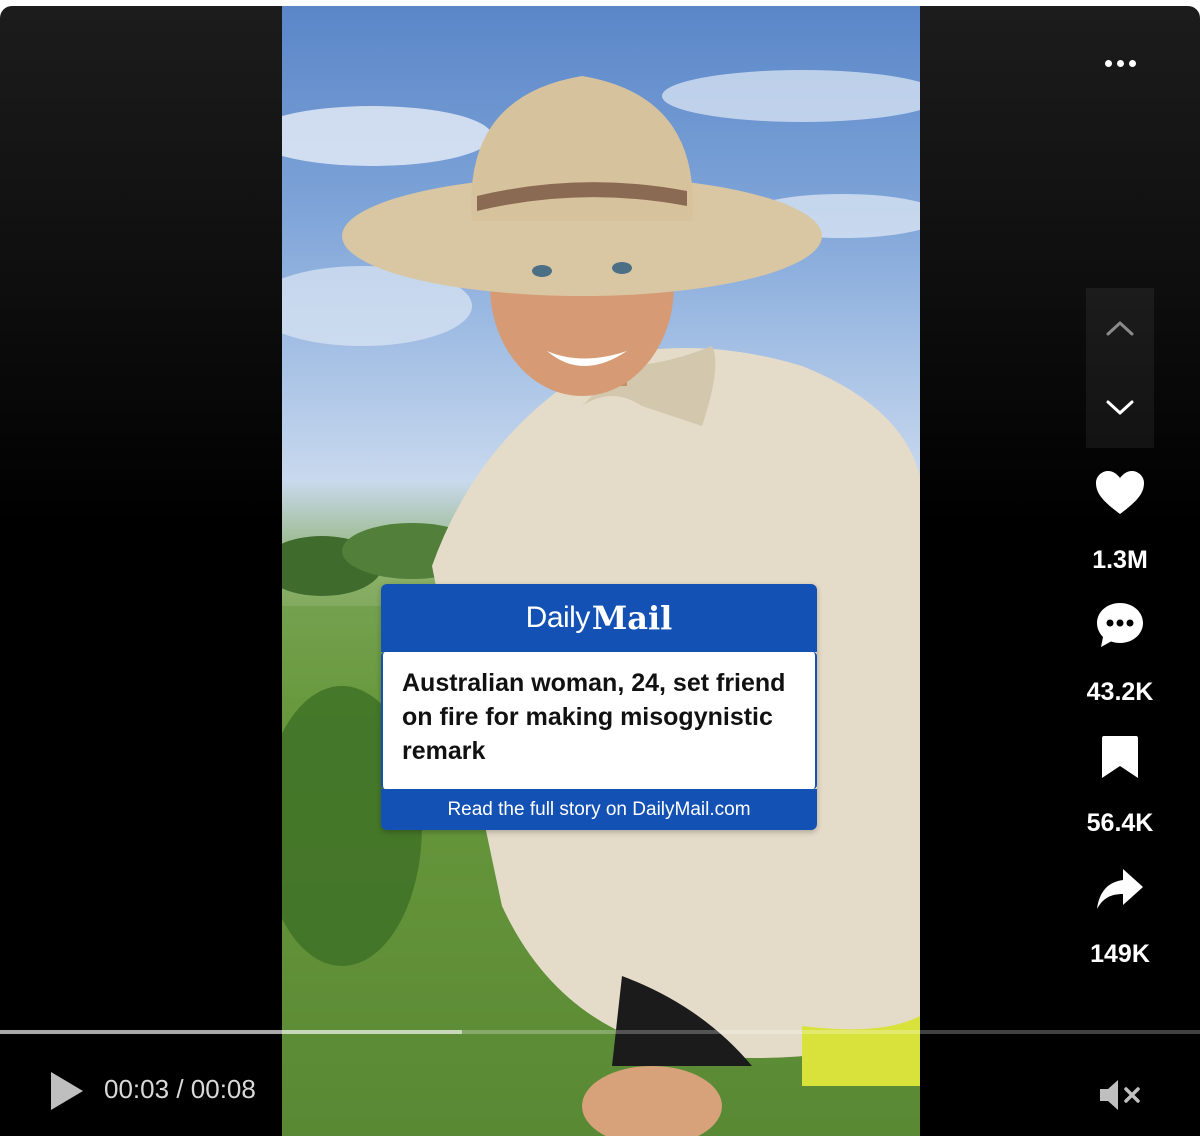  What do you see at coordinates (1120, 560) in the screenshot?
I see `like-count: 1.3M` at bounding box center [1120, 560].